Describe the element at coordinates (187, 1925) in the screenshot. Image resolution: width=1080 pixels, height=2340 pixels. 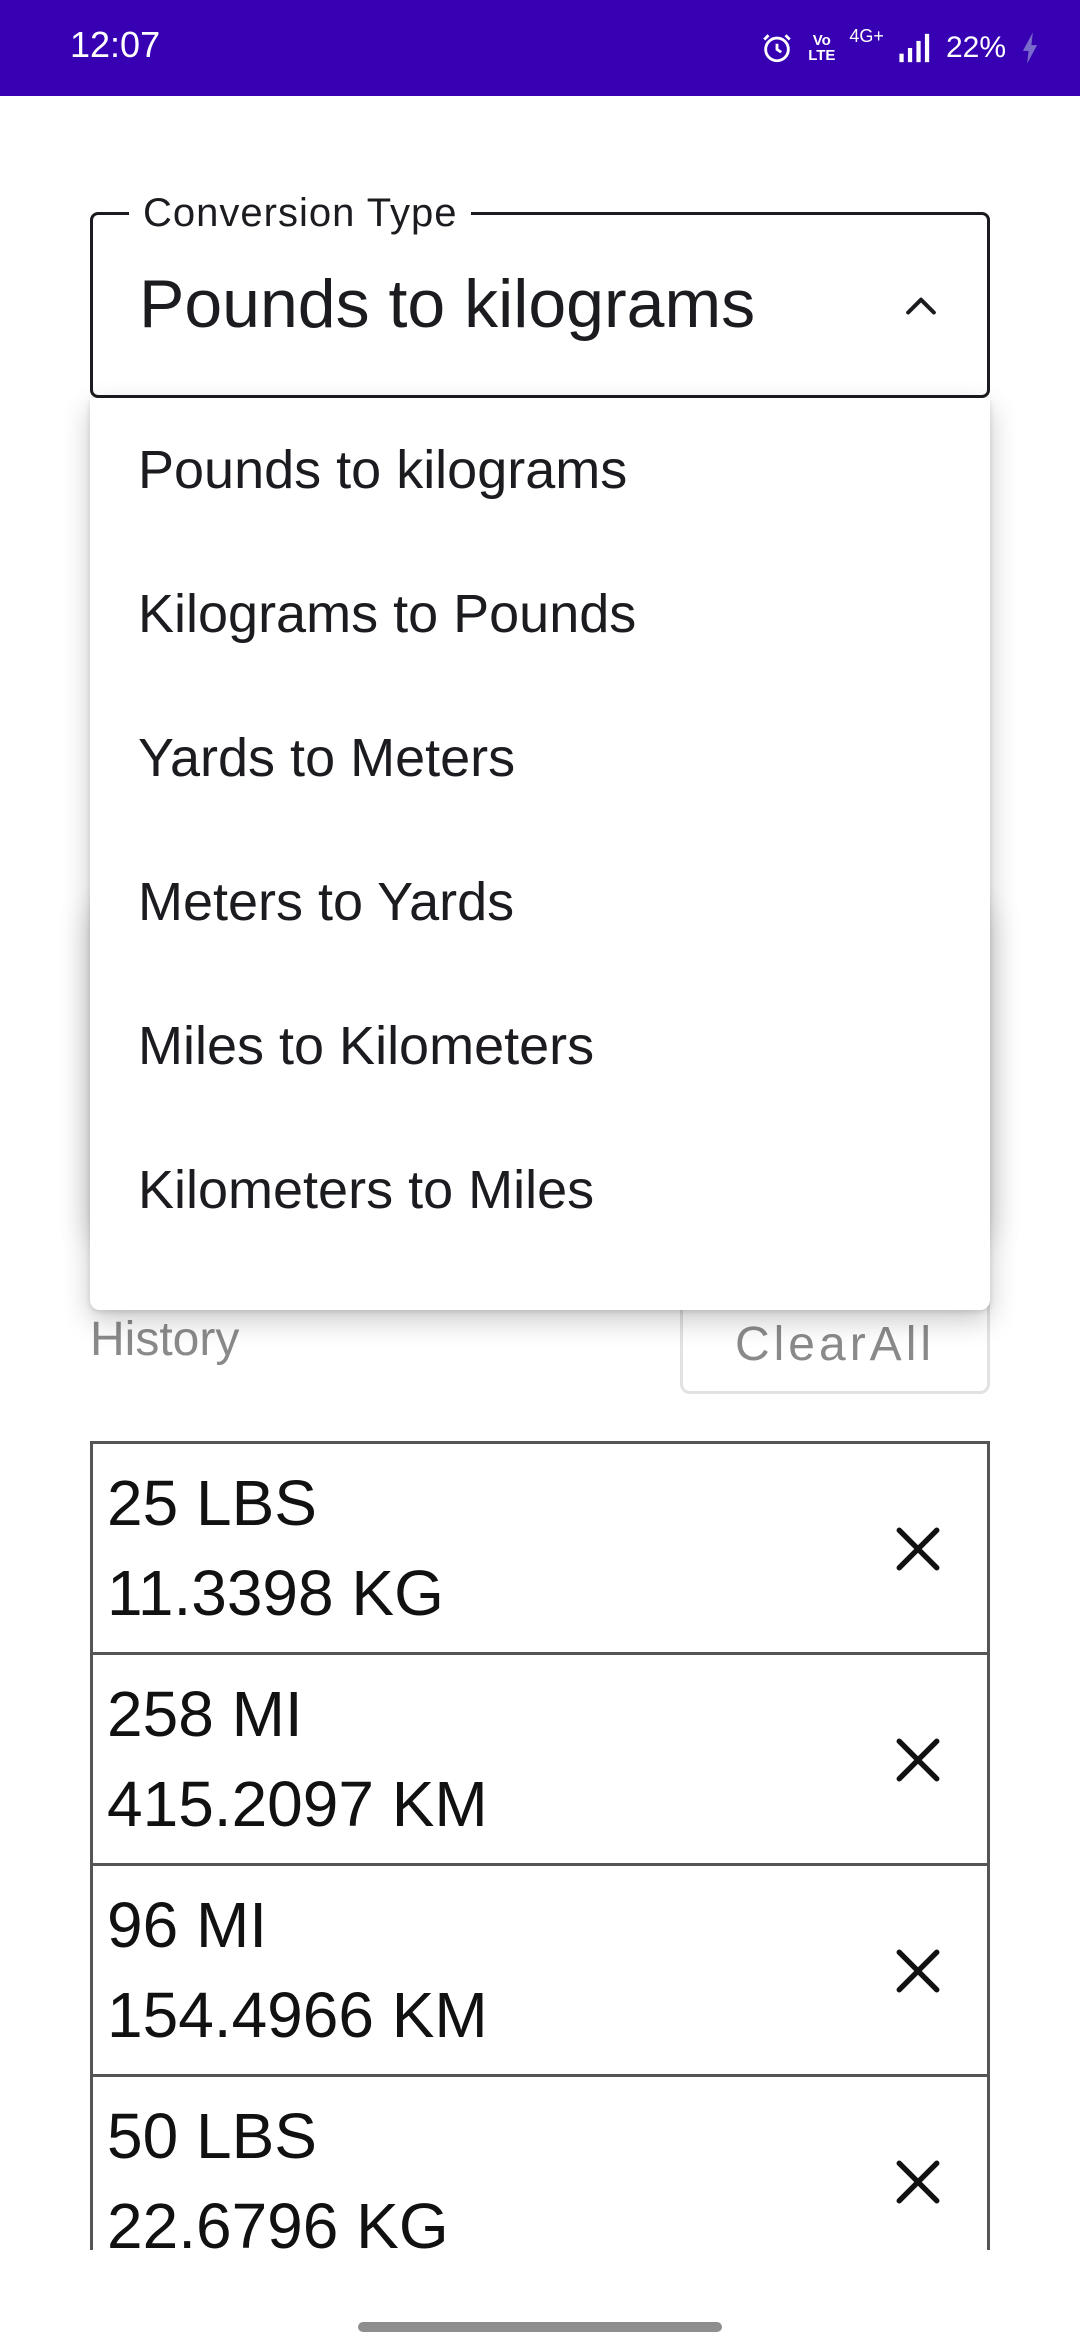
I see `history-input-value: 96 MI` at that location.